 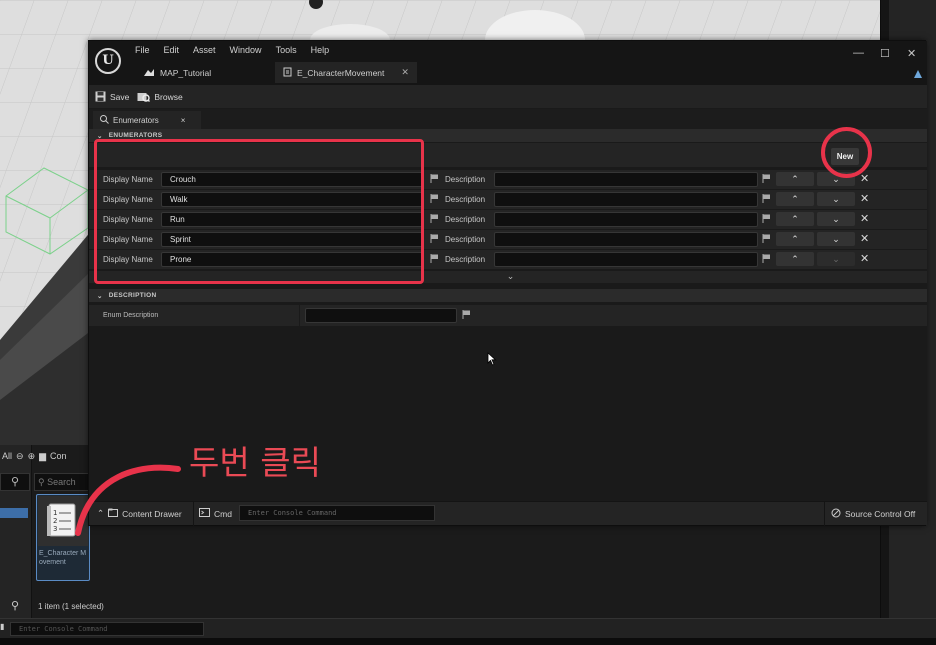 What do you see at coordinates (836, 259) in the screenshot?
I see `move-down-button-disabled: ⌄` at bounding box center [836, 259].